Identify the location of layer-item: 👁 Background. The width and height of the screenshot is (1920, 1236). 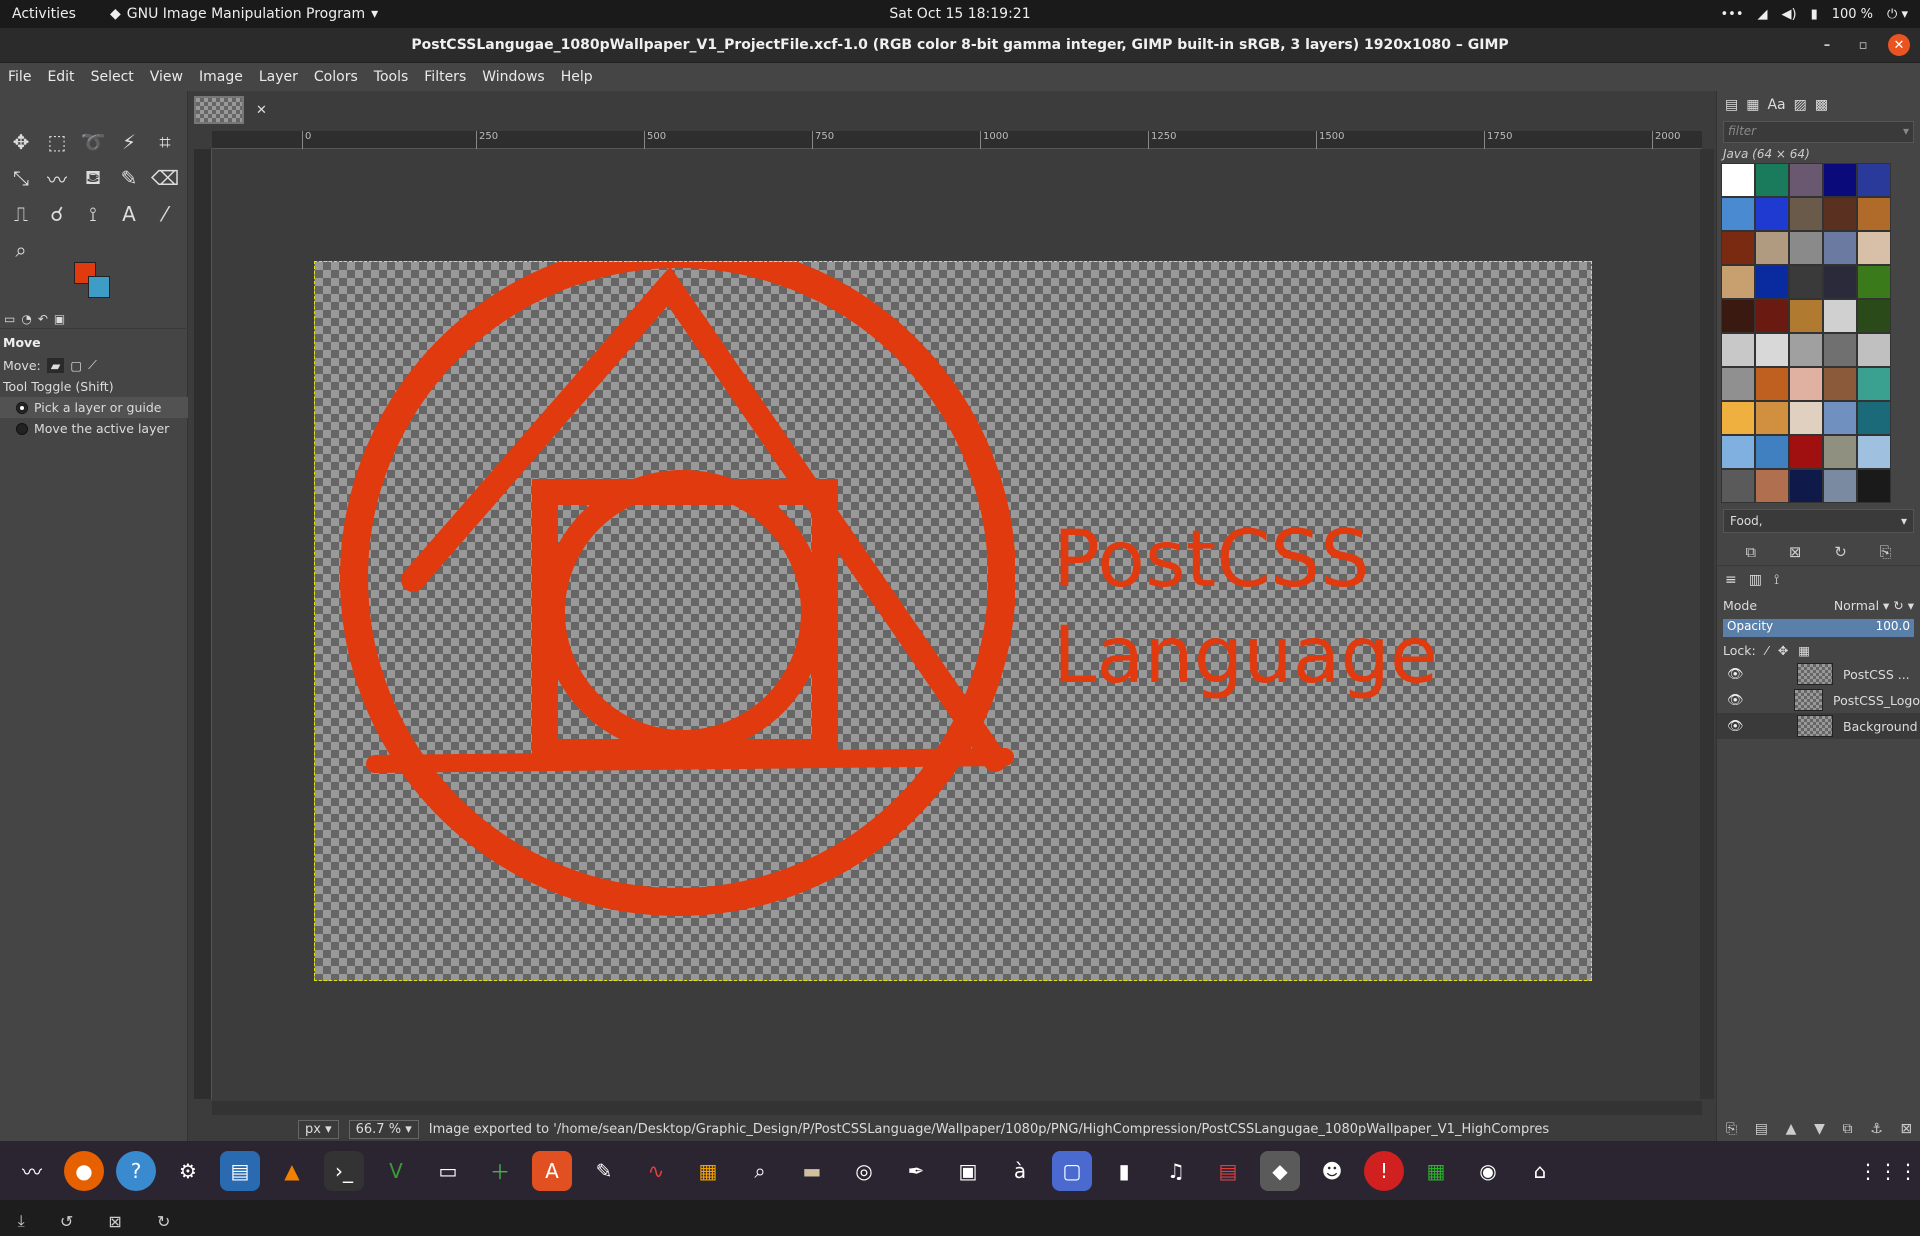
(1818, 726).